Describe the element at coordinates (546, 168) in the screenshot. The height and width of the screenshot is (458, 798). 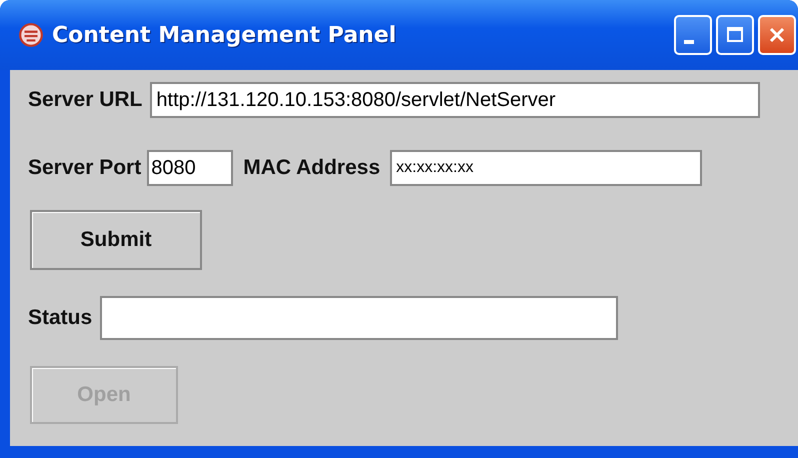
I see `input-field: xx:xx:xx:xx` at that location.